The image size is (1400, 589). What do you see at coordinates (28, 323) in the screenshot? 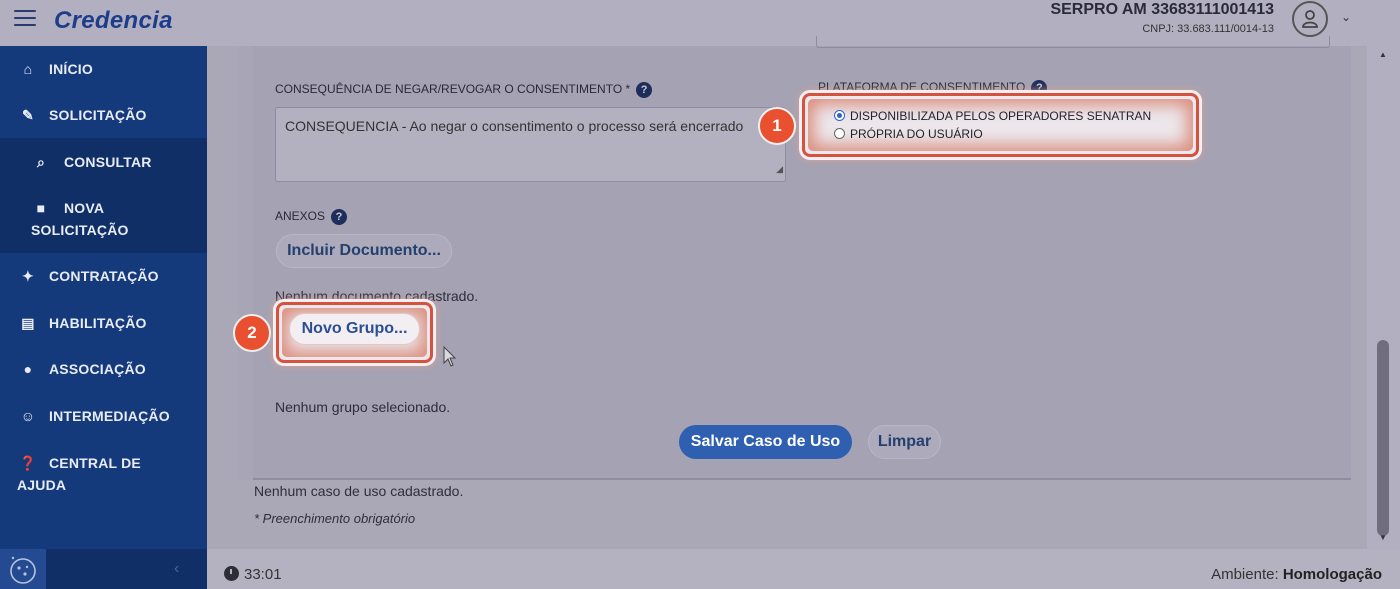
I see `id-card-icon: ▤` at bounding box center [28, 323].